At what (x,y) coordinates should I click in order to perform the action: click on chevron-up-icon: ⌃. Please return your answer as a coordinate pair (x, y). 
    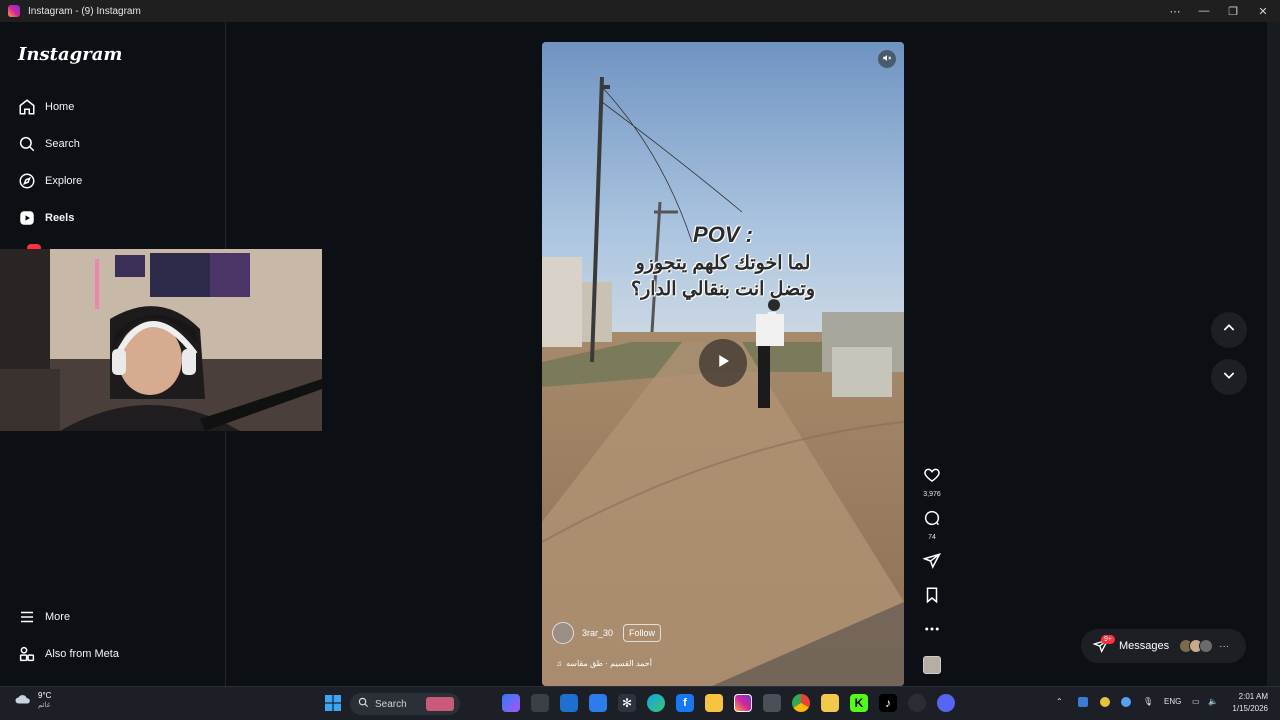
    Looking at the image, I should click on (1059, 701).